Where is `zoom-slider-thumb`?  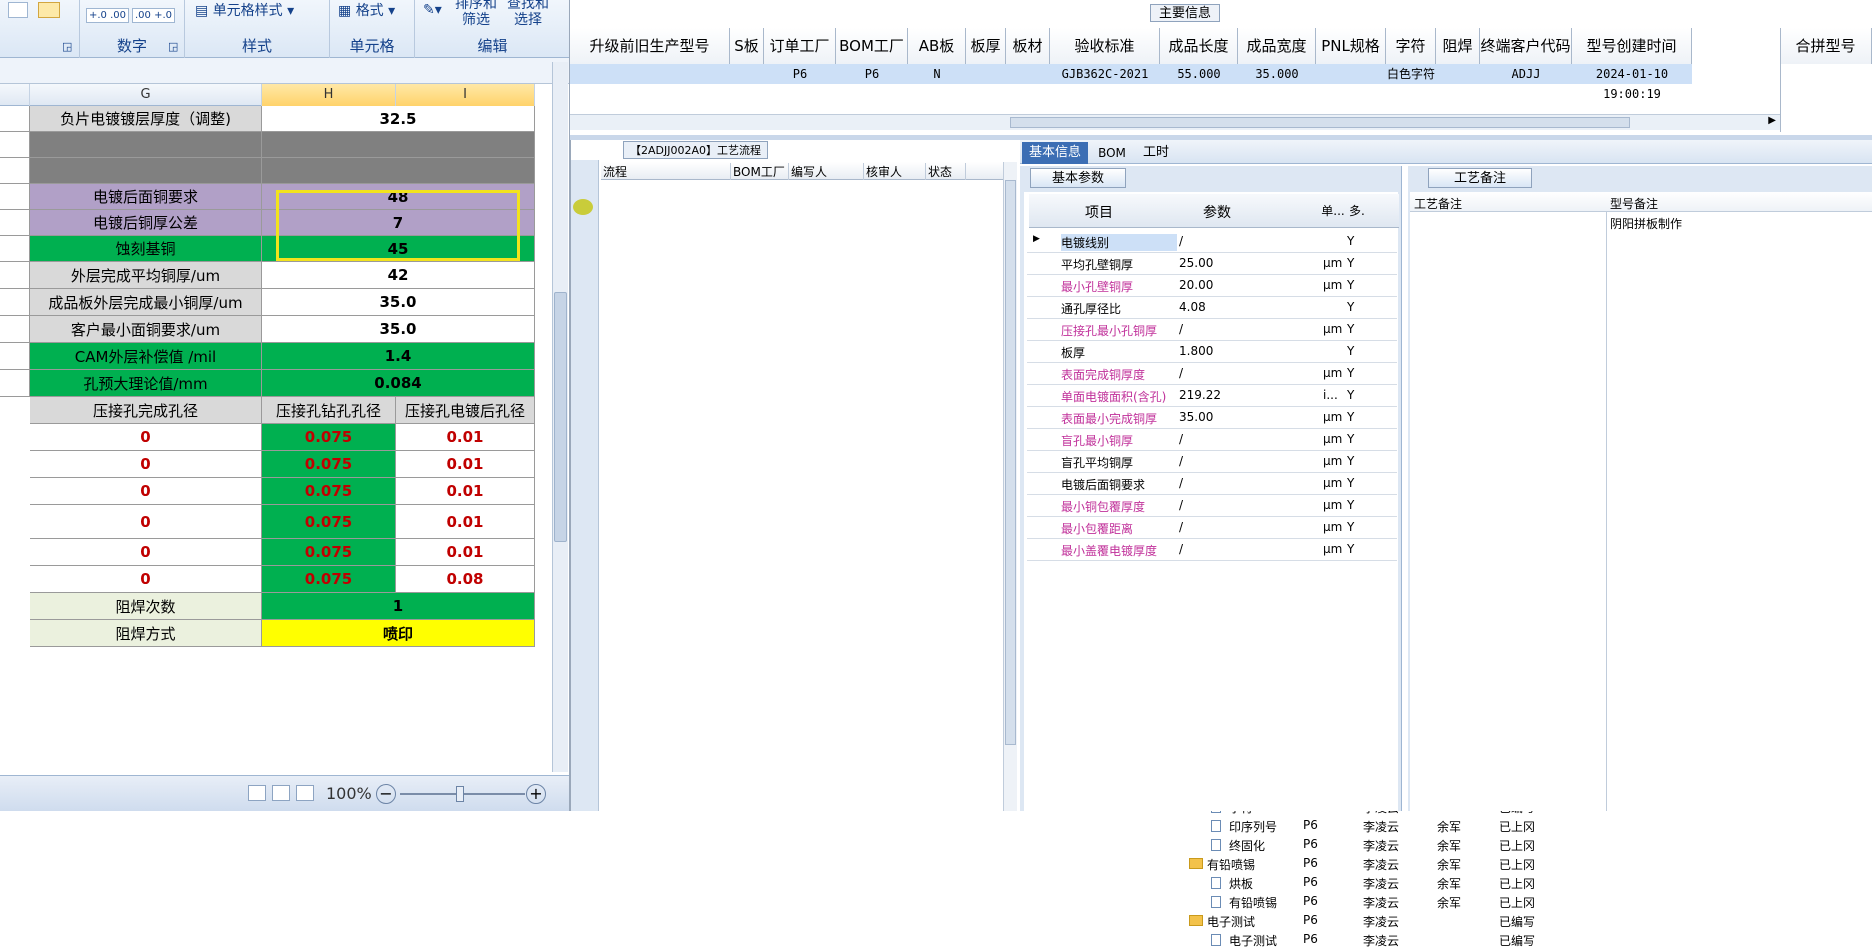
zoom-slider-thumb is located at coordinates (460, 794).